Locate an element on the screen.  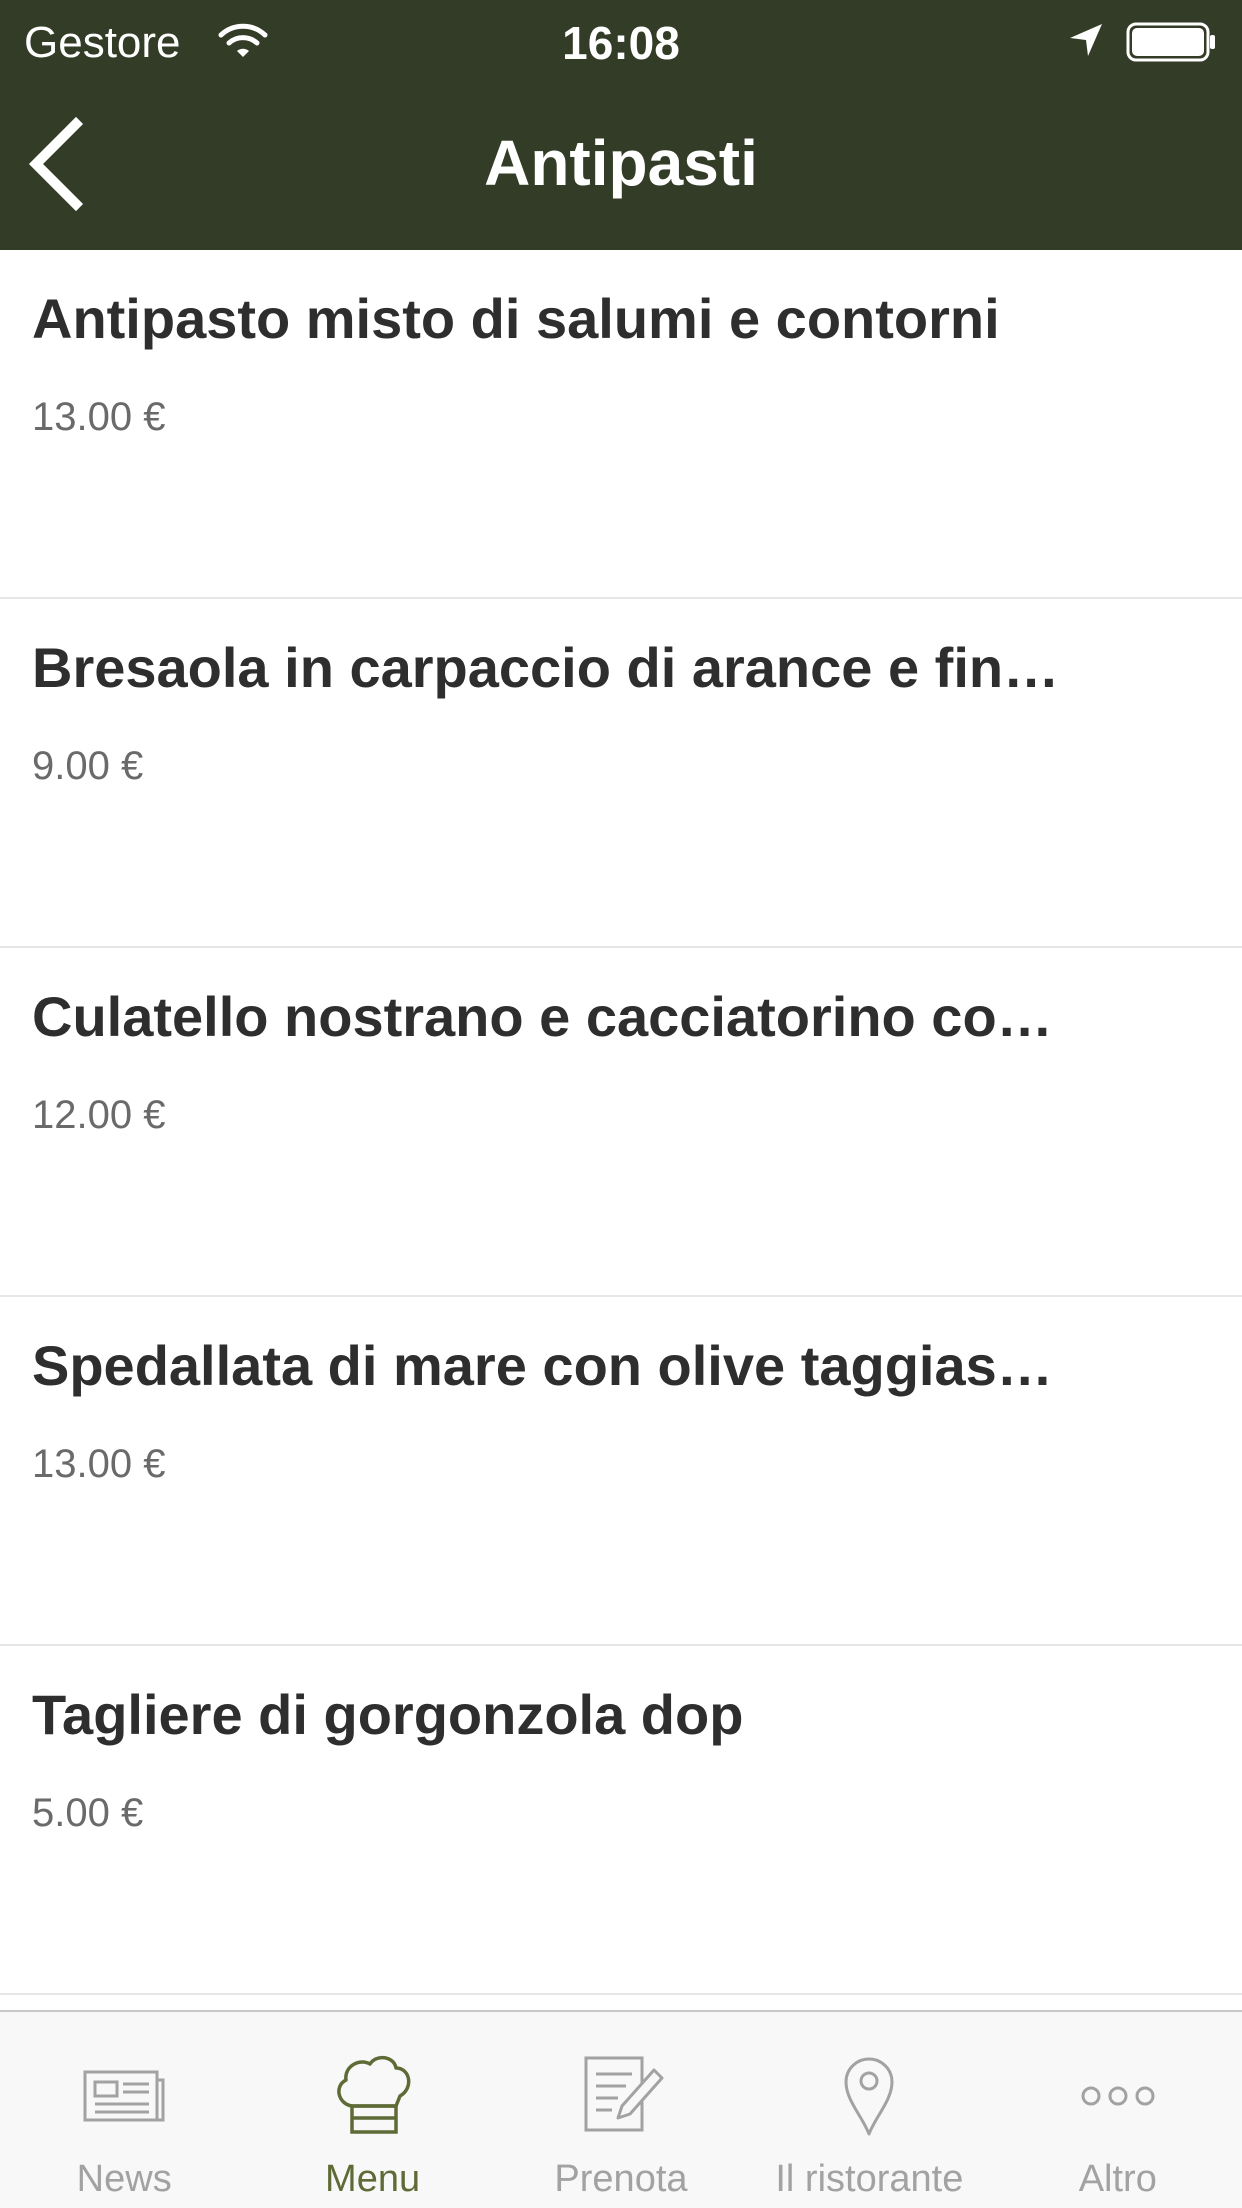
header: Gestore 16:08 Antipasti is located at coordinates (621, 125).